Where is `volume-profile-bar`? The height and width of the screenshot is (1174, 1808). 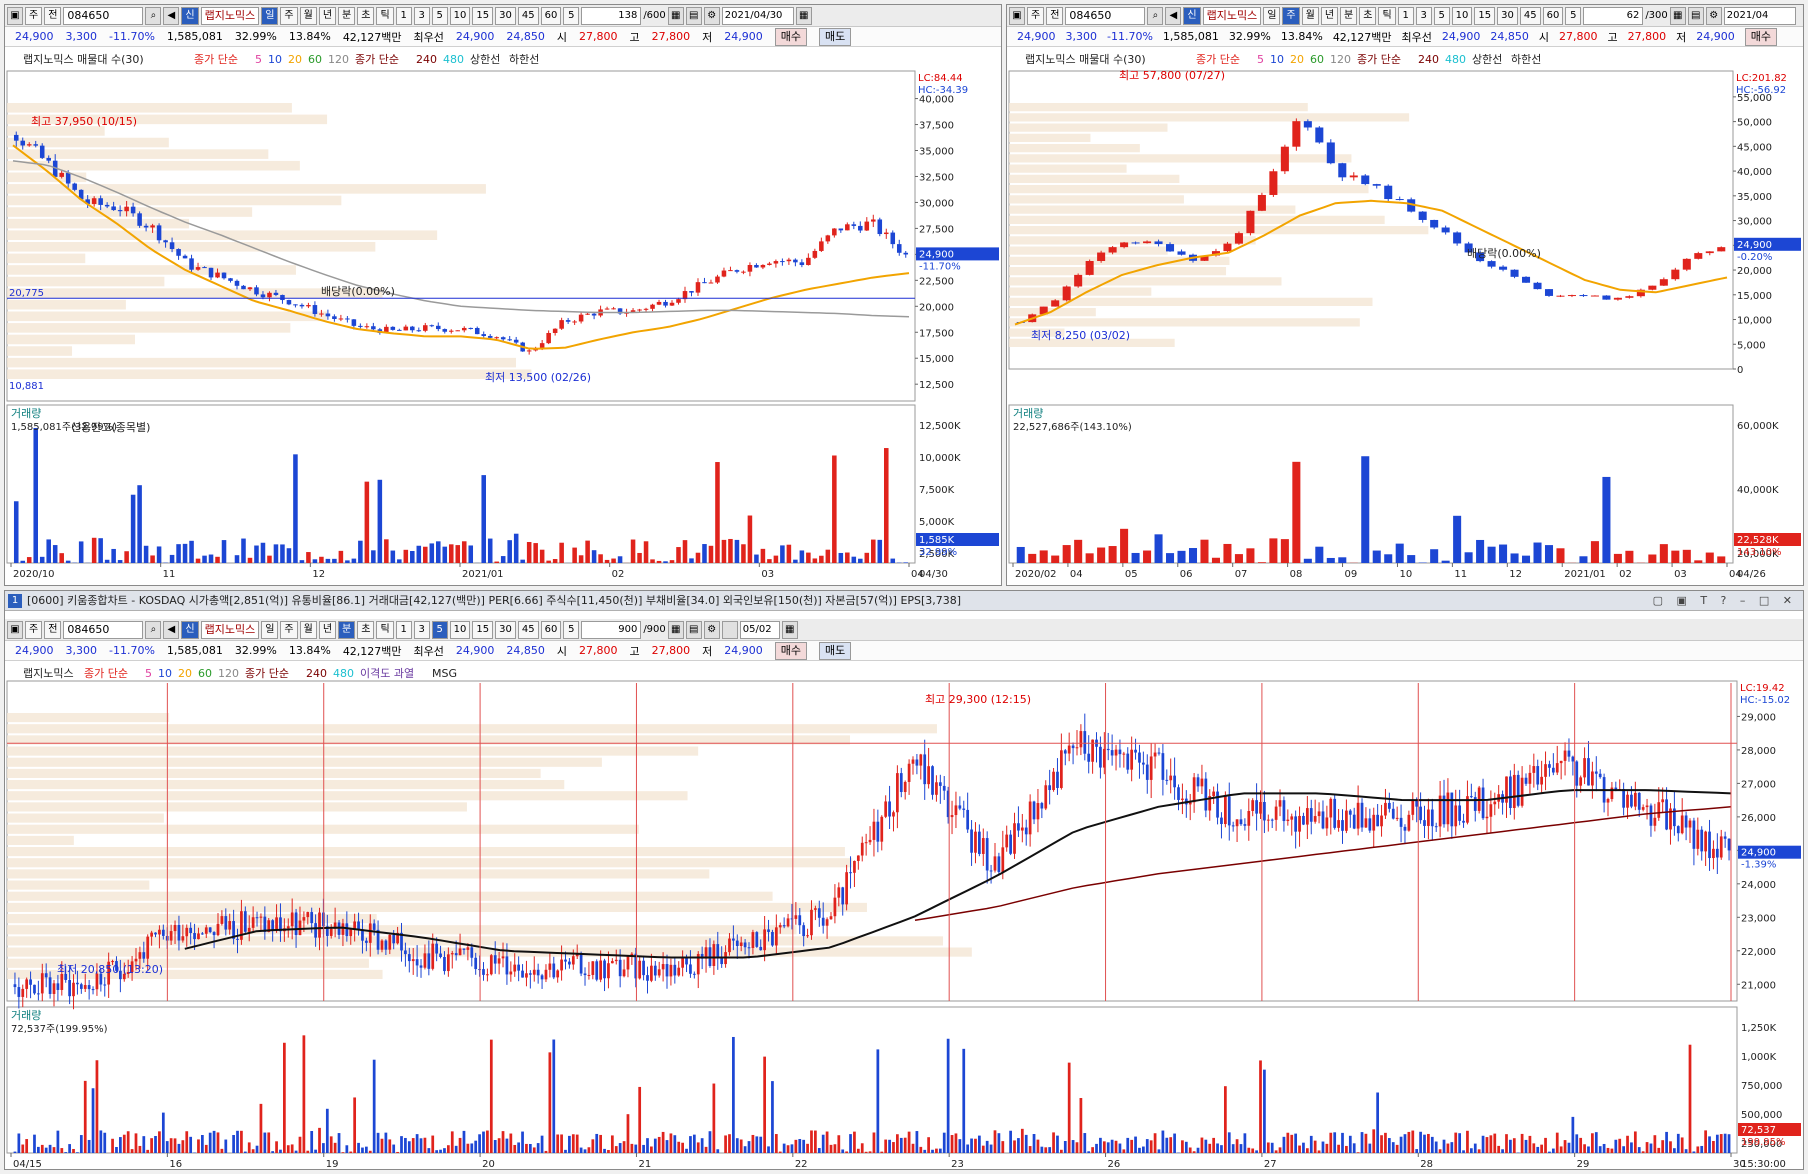 volume-profile-bar is located at coordinates (304, 762).